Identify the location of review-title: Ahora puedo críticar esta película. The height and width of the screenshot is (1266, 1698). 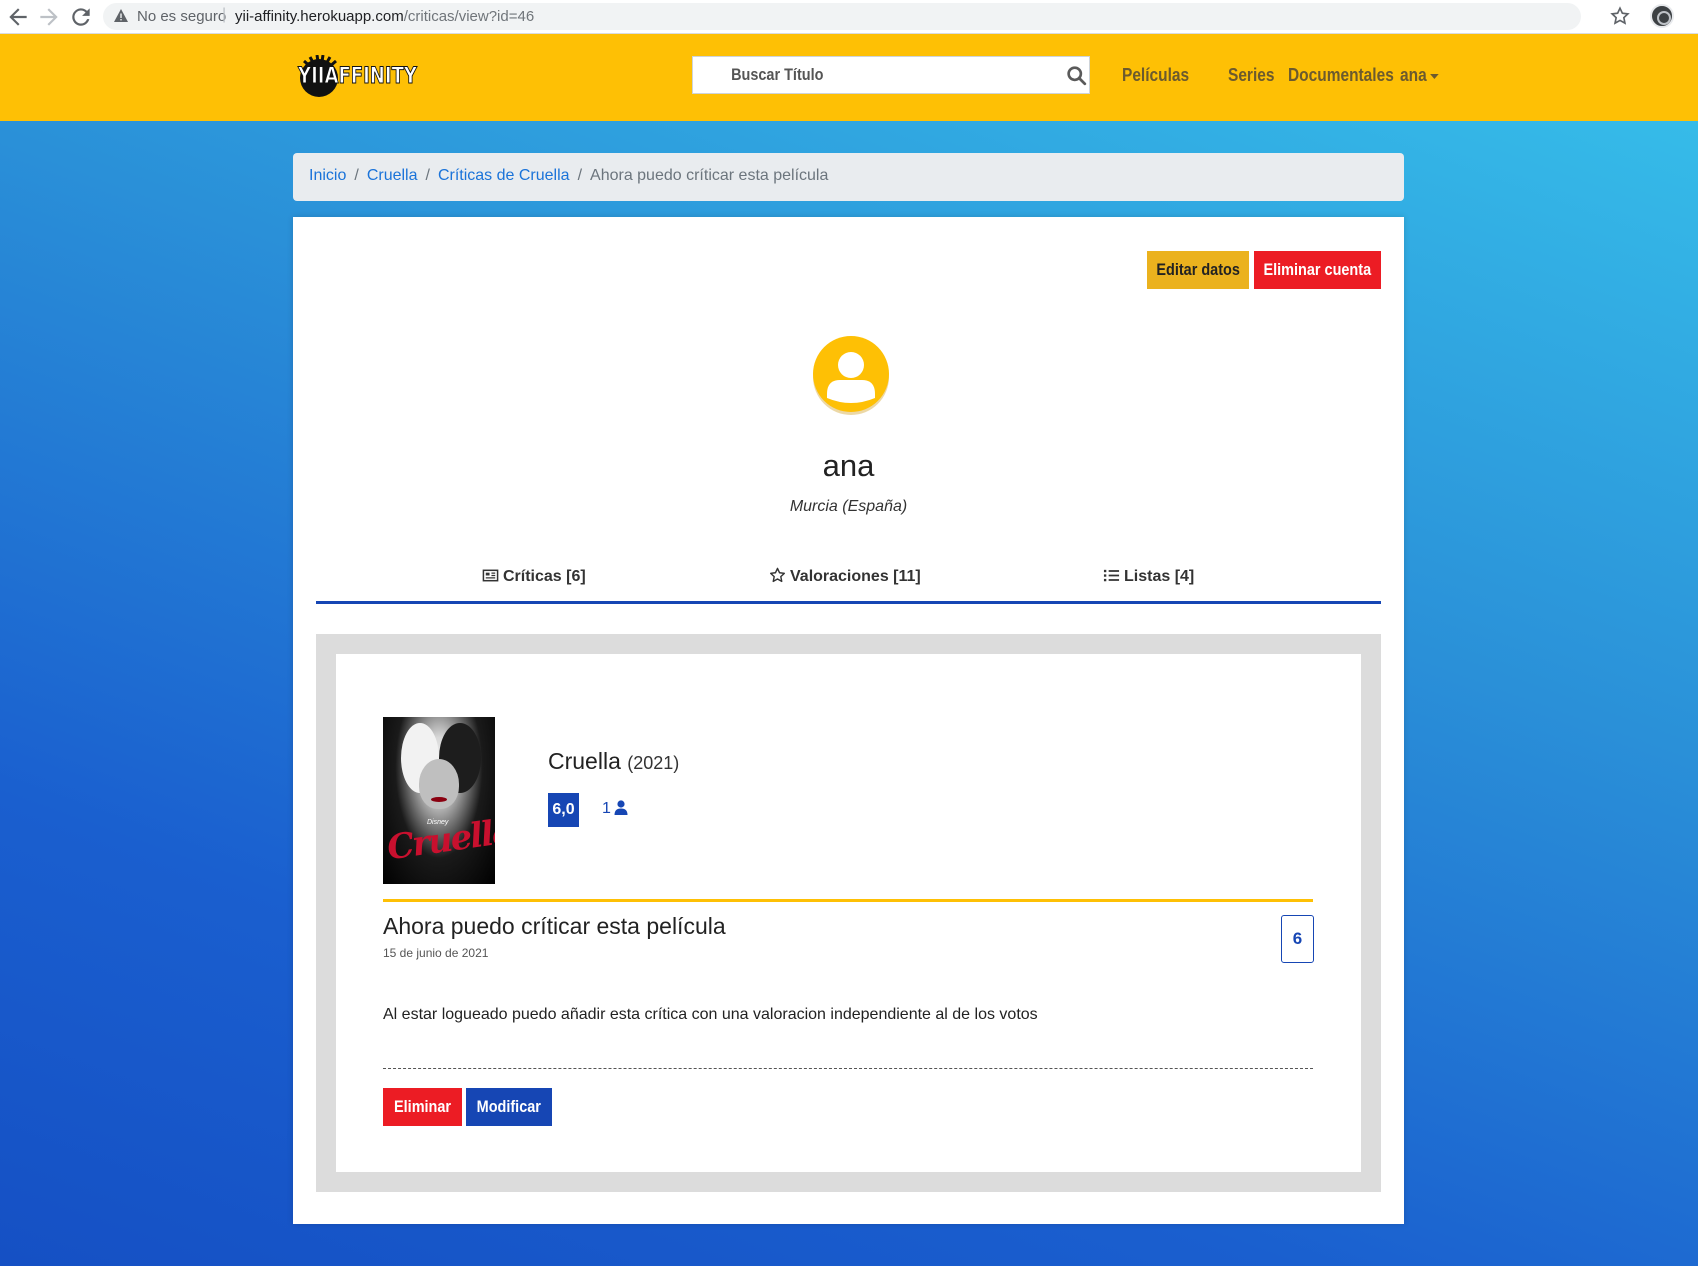
(554, 926).